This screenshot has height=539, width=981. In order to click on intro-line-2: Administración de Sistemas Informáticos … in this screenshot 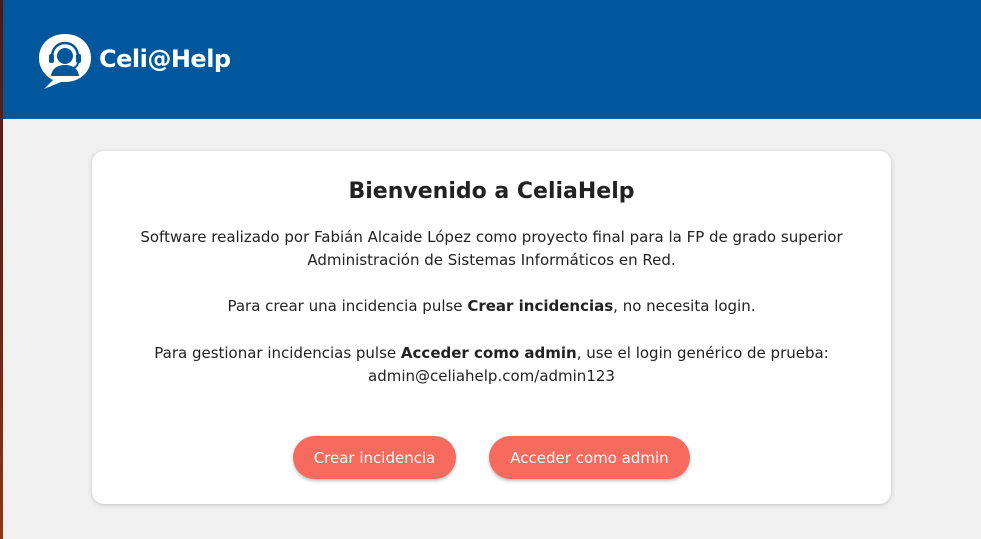, I will do `click(491, 260)`.